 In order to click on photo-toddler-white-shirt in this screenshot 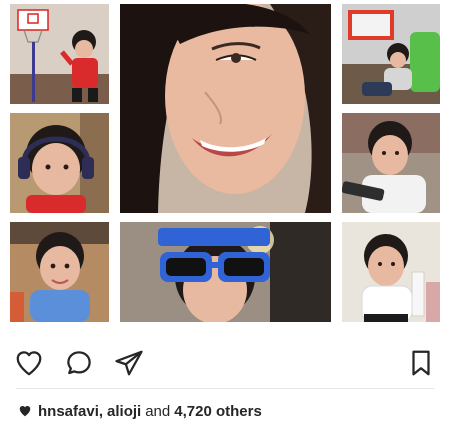, I will do `click(391, 272)`.